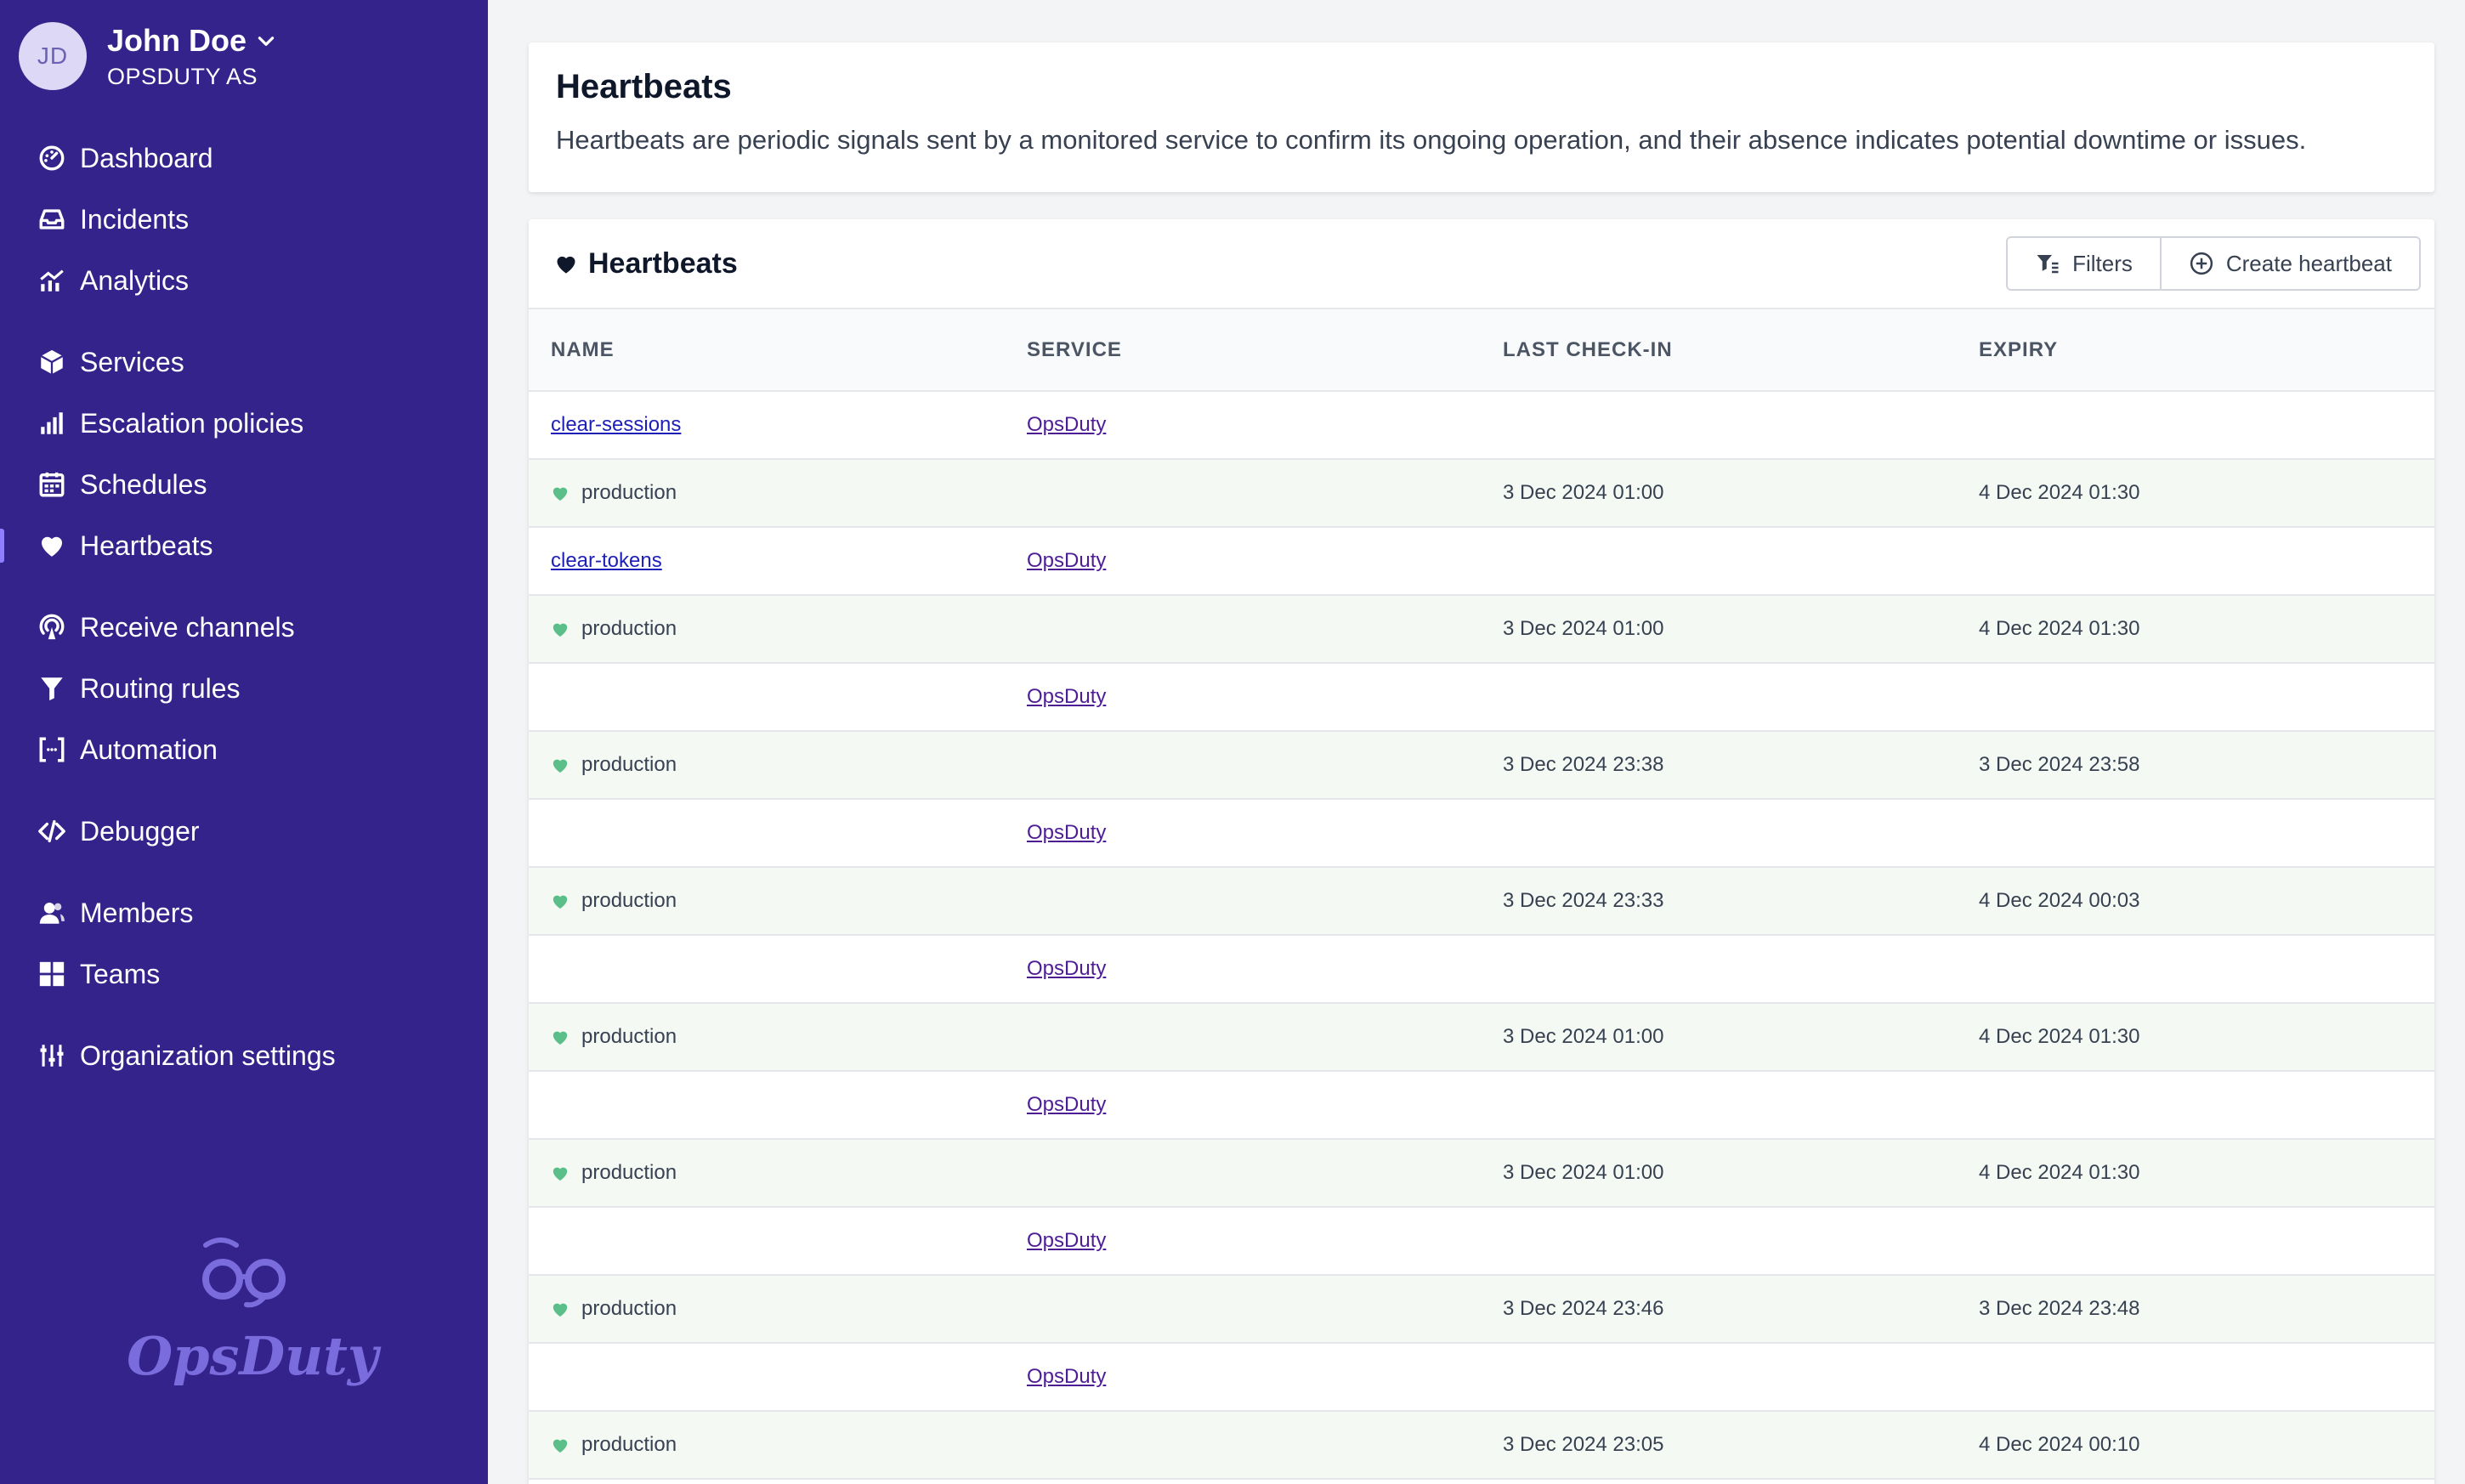 Image resolution: width=2465 pixels, height=1484 pixels. Describe the element at coordinates (244, 749) in the screenshot. I see `nav-automation: Automation` at that location.